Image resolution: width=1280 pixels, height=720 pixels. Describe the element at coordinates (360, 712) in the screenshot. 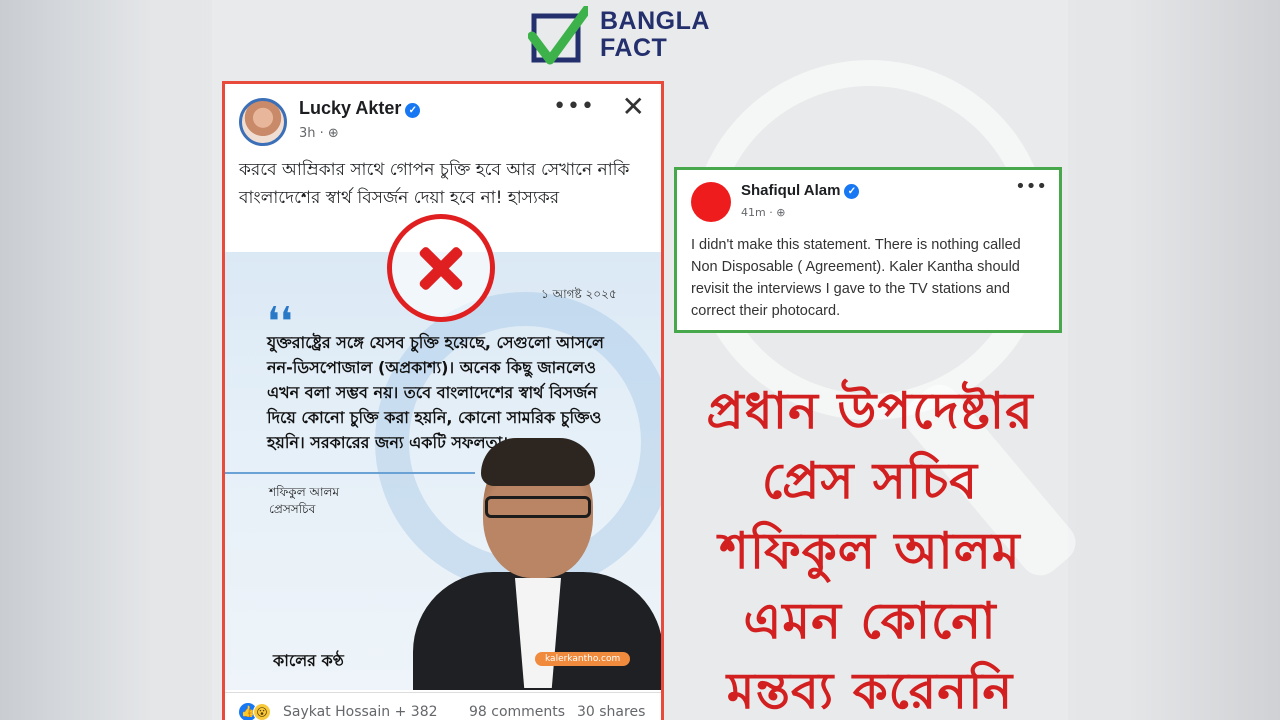

I see `reactors-count: Saykat Hossain + 382` at that location.